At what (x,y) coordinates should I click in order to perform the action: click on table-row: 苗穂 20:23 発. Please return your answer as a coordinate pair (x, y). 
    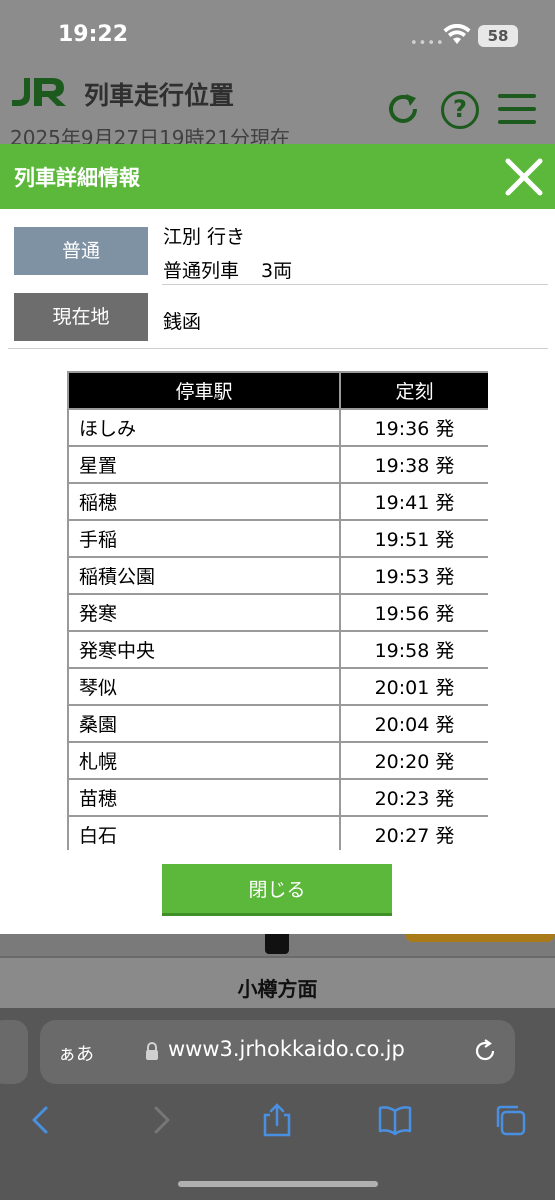
    Looking at the image, I should click on (277, 797).